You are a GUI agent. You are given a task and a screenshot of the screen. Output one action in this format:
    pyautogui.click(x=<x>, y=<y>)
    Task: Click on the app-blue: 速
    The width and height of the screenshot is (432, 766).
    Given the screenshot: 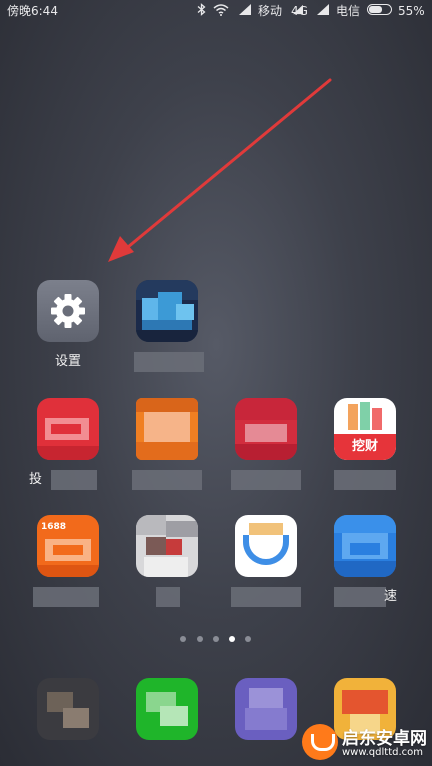 What is the action you would take?
    pyautogui.click(x=365, y=565)
    